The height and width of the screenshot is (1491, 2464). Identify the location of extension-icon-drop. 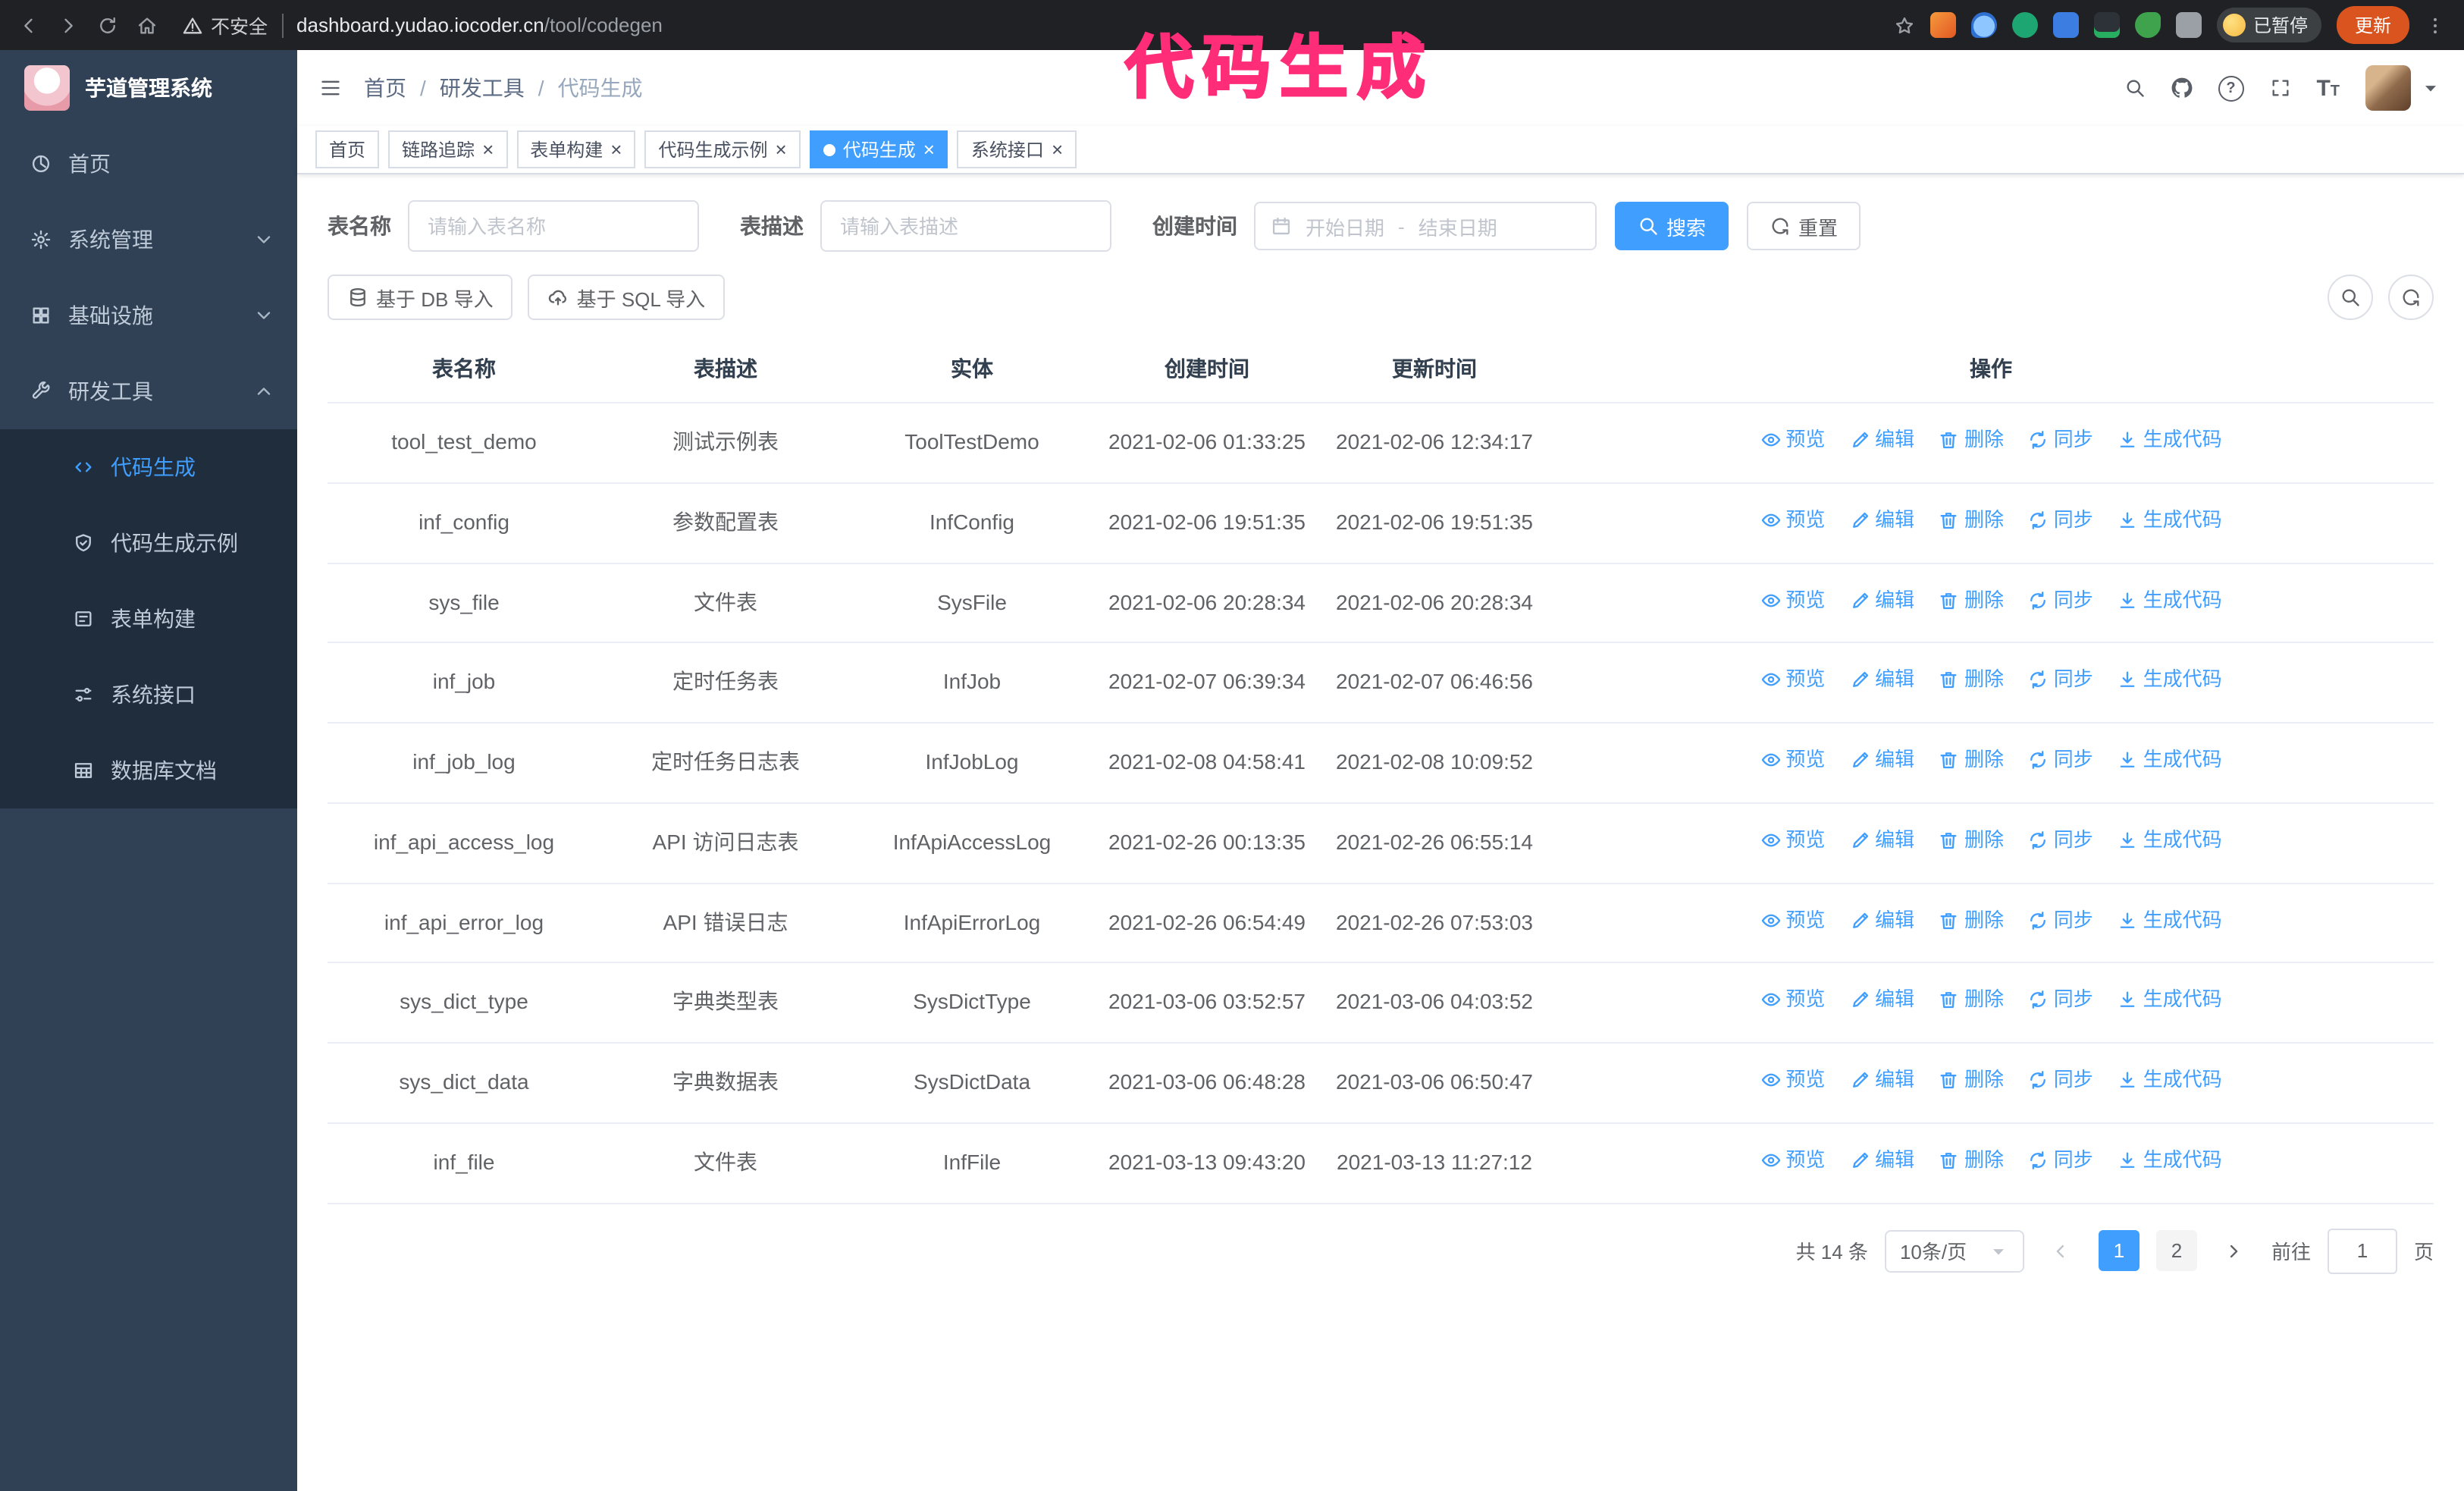
(1983, 25).